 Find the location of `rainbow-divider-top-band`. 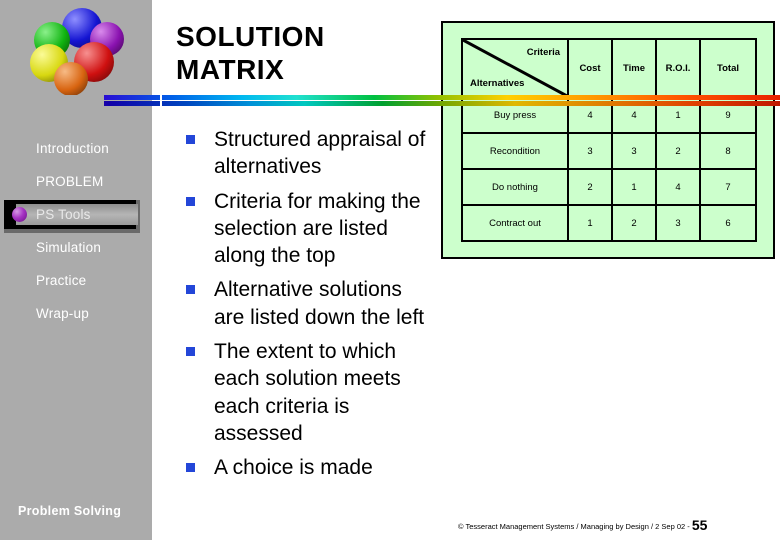

rainbow-divider-top-band is located at coordinates (390, 97).